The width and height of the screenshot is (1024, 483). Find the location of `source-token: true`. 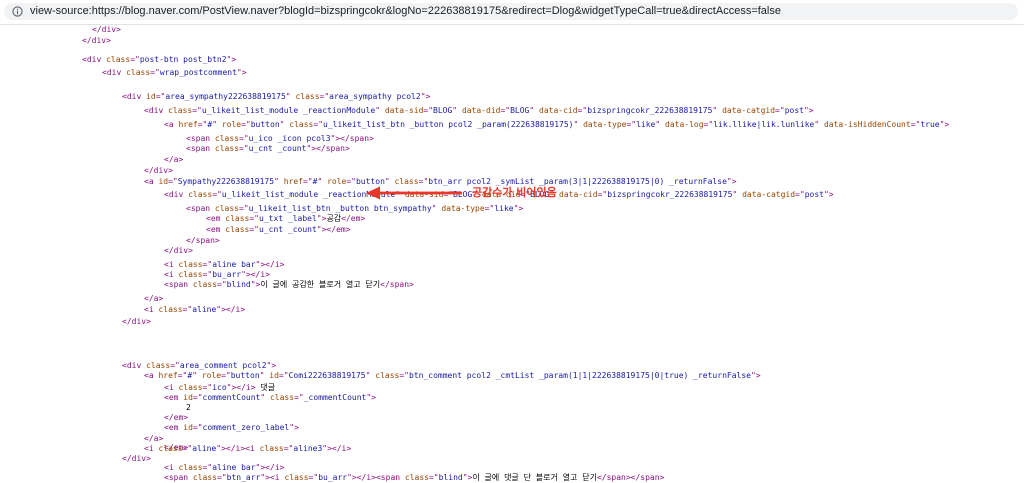

source-token: true is located at coordinates (930, 124).